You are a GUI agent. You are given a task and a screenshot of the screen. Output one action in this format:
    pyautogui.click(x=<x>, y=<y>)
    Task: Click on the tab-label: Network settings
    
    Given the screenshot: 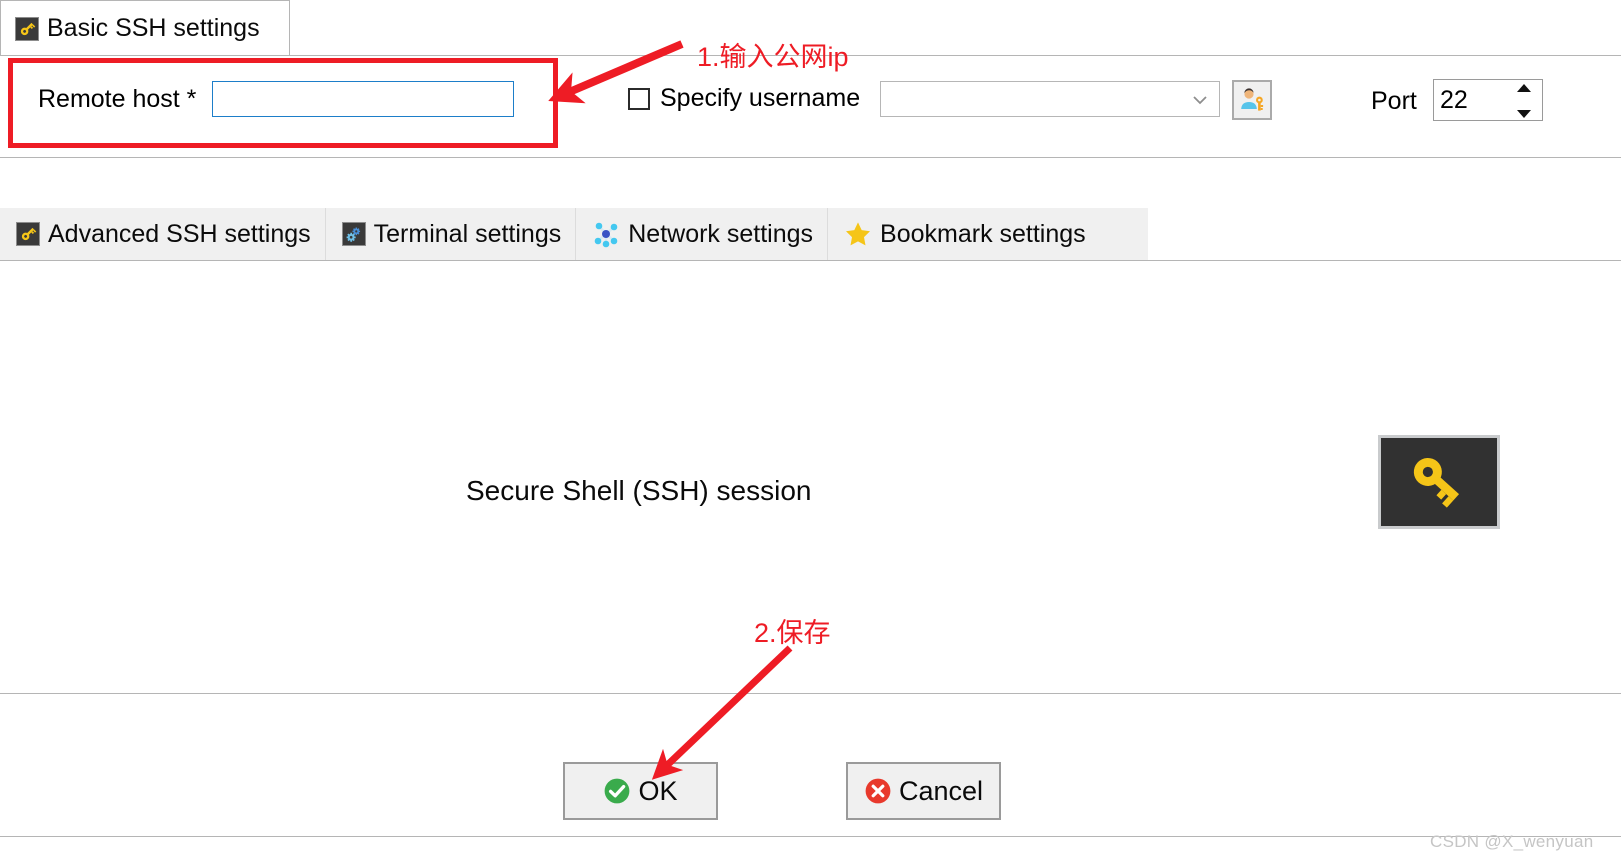 What is the action you would take?
    pyautogui.click(x=721, y=233)
    